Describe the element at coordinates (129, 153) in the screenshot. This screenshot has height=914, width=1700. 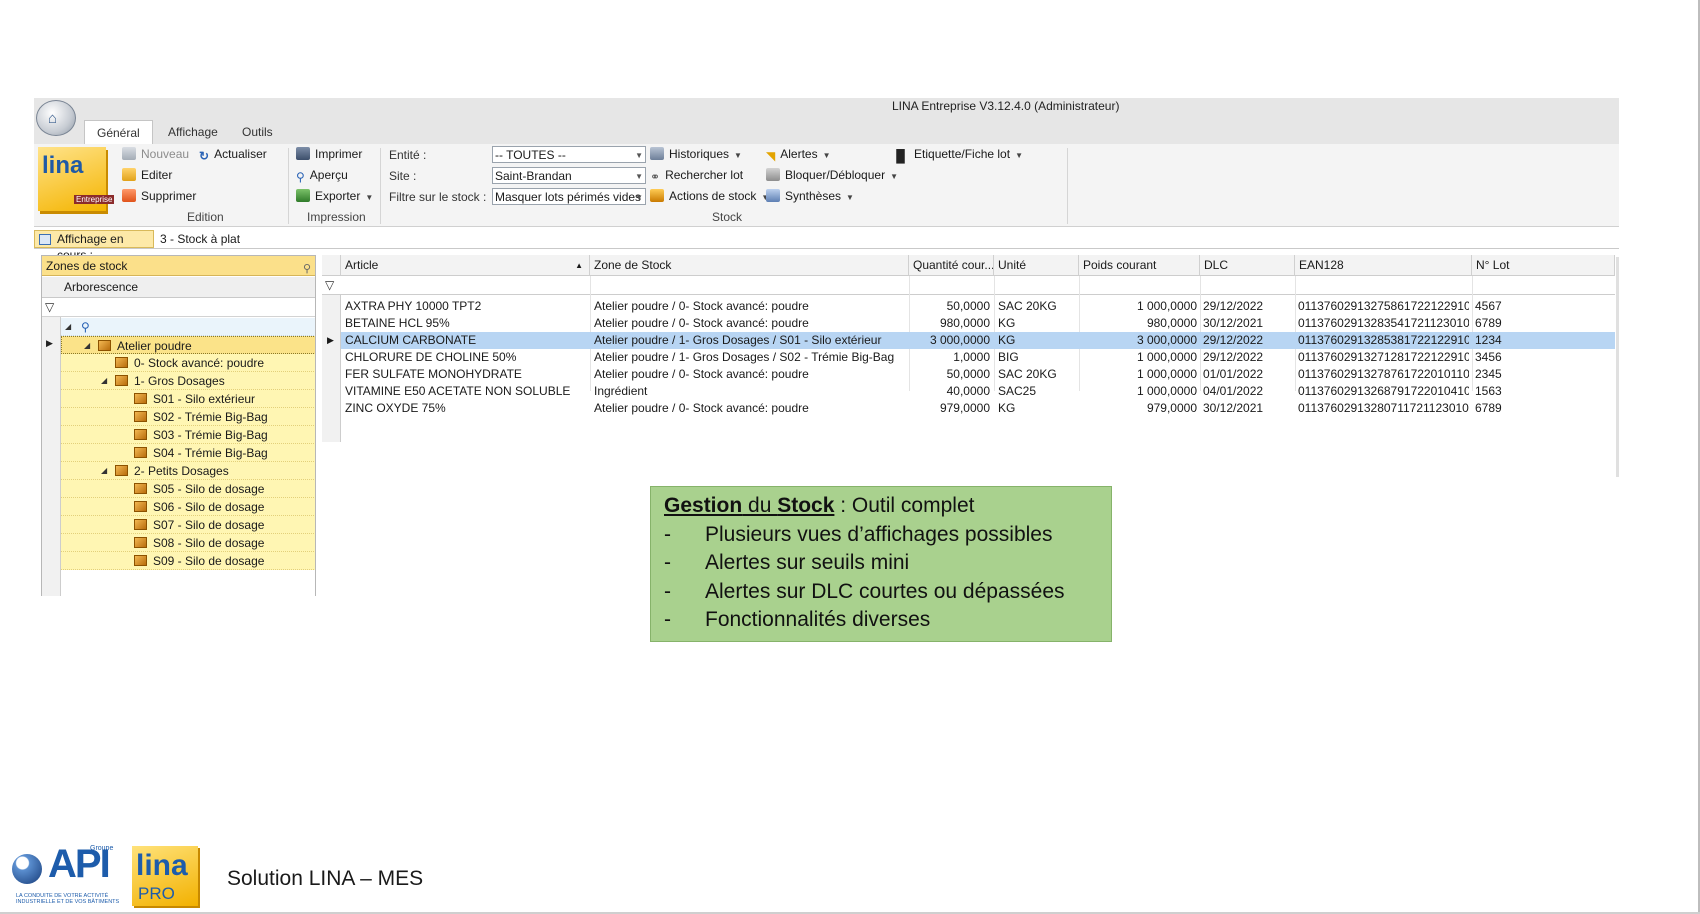
I see `new-icon` at that location.